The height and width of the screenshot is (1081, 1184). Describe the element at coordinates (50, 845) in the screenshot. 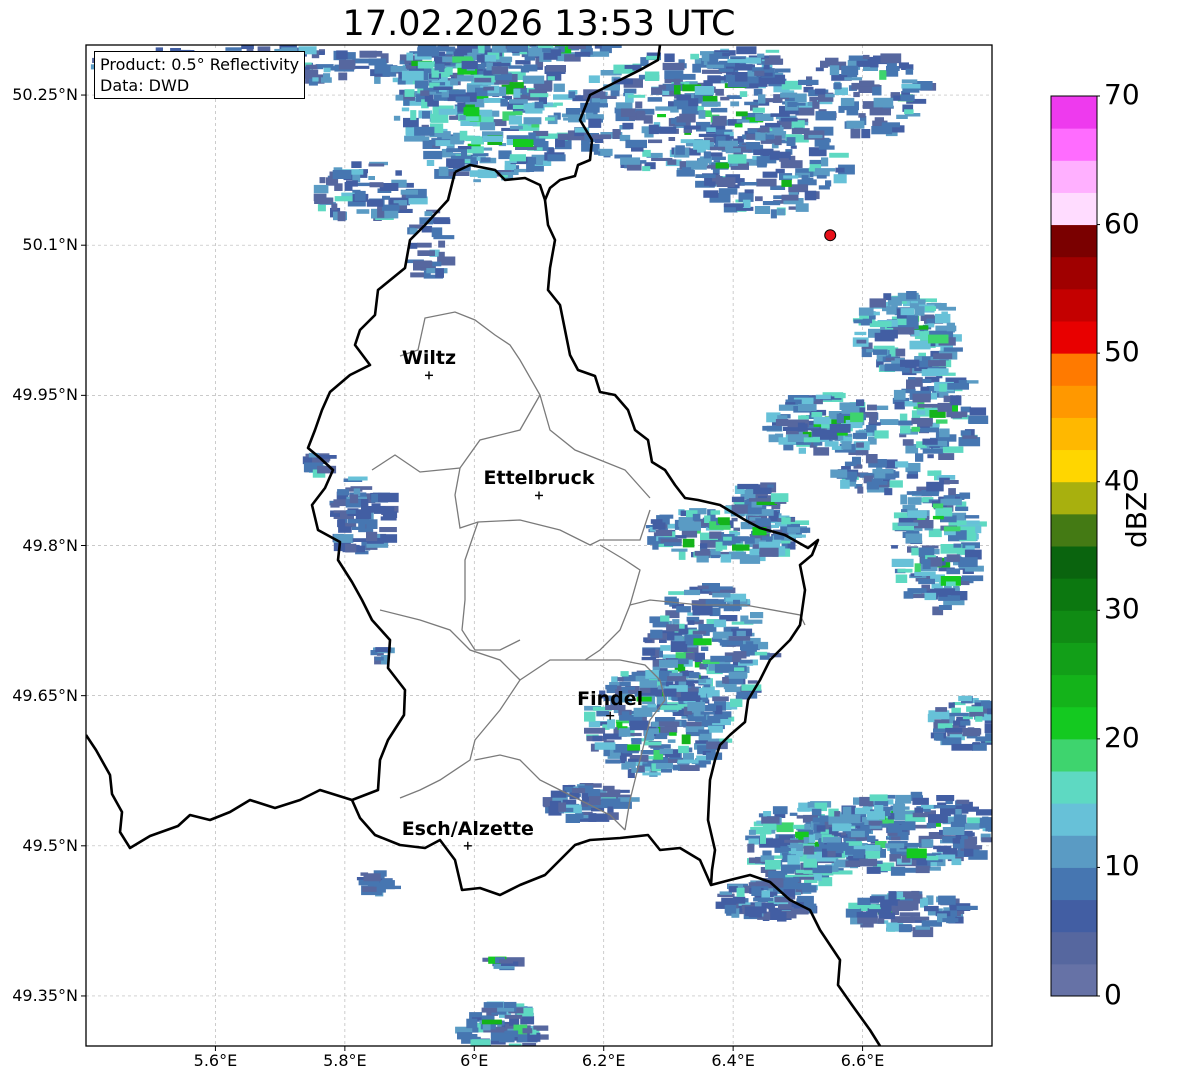

I see `lat-tick-label: 49.5°N` at that location.